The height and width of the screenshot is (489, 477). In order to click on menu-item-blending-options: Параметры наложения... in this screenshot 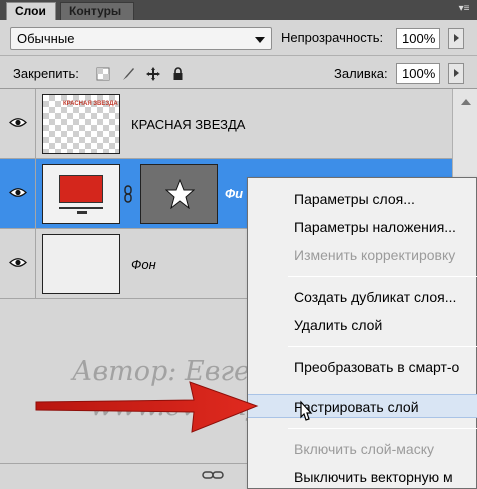, I will do `click(362, 227)`.